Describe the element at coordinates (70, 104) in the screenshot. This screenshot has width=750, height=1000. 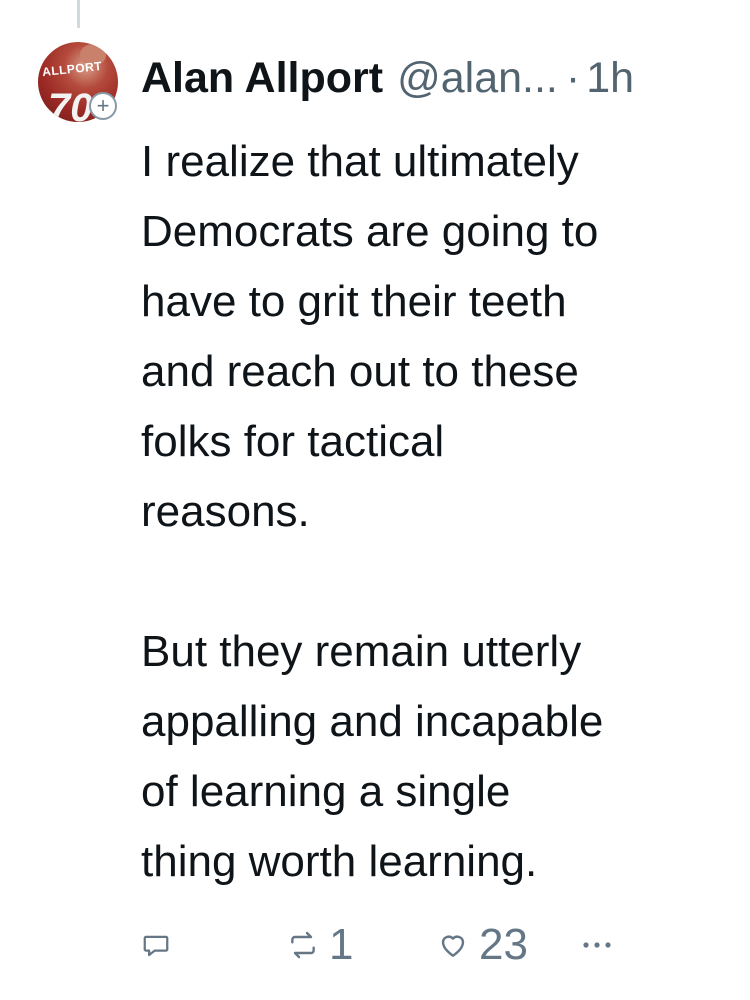
I see `avatar-jersey-number: 70` at that location.